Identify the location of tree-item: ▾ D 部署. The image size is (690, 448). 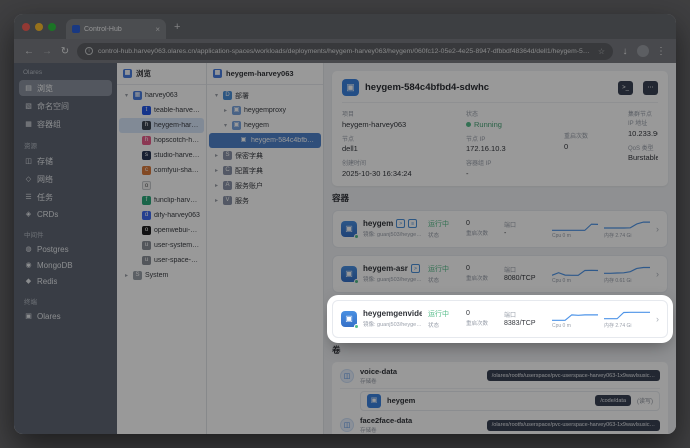
(265, 95).